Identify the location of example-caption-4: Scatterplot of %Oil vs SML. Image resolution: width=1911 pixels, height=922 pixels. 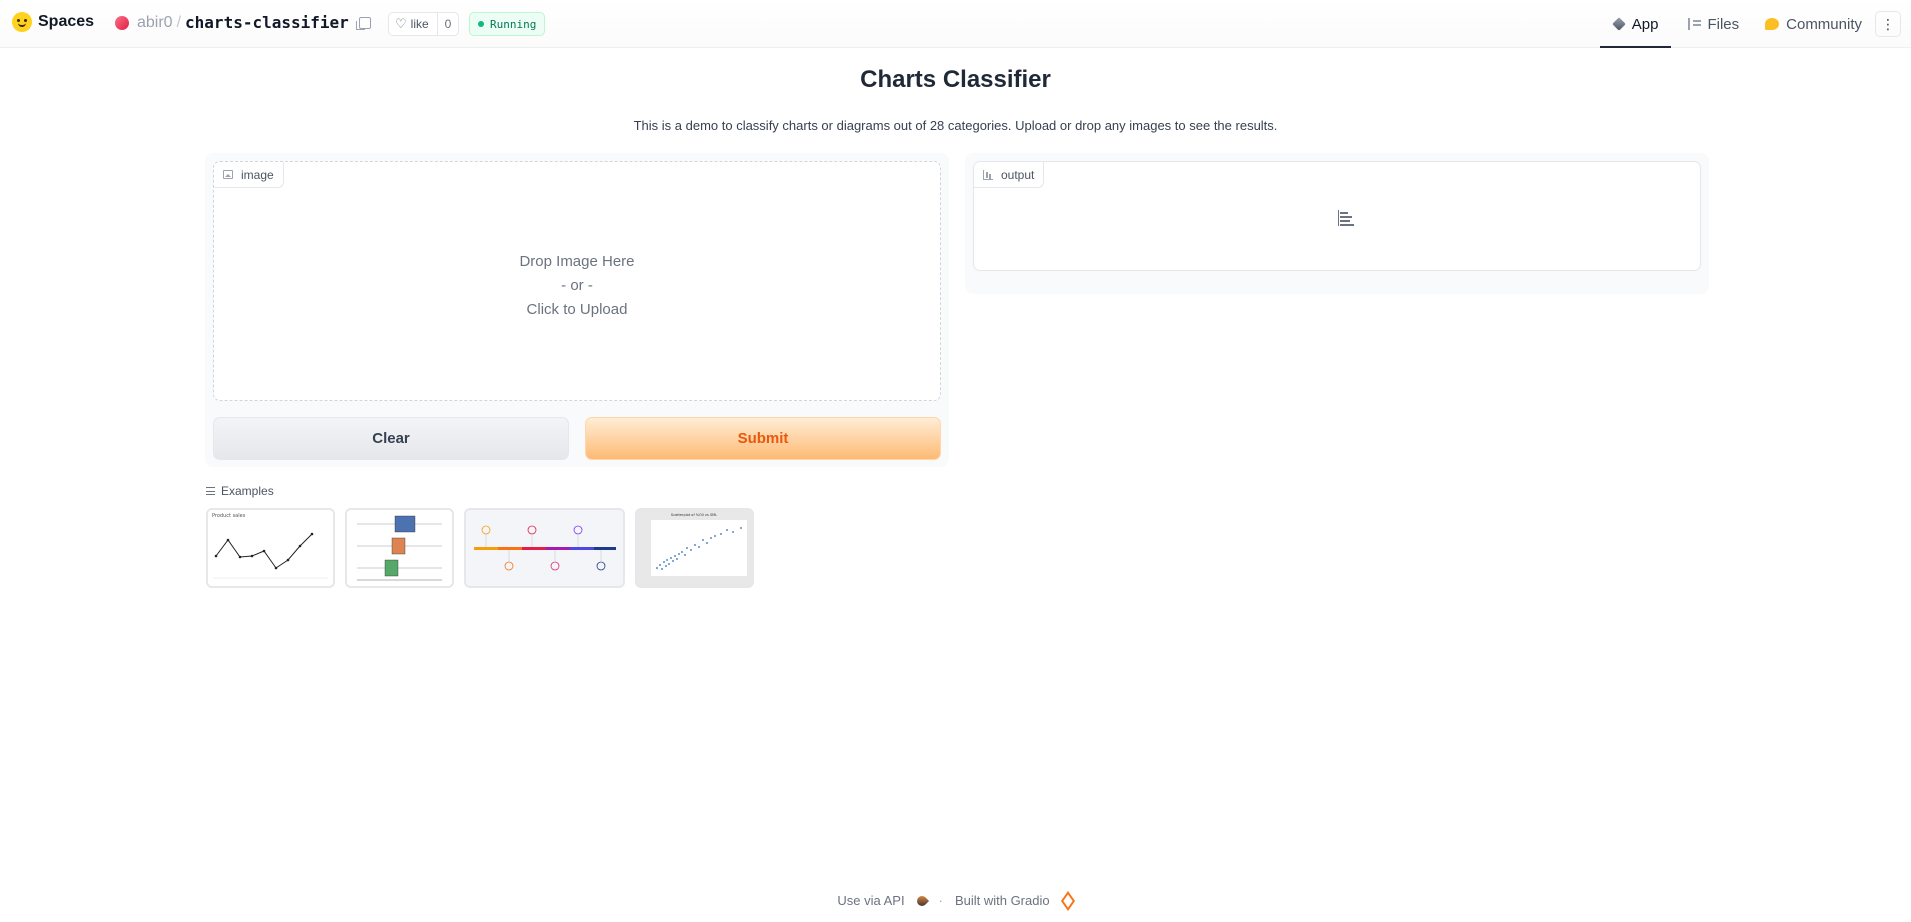
(694, 515).